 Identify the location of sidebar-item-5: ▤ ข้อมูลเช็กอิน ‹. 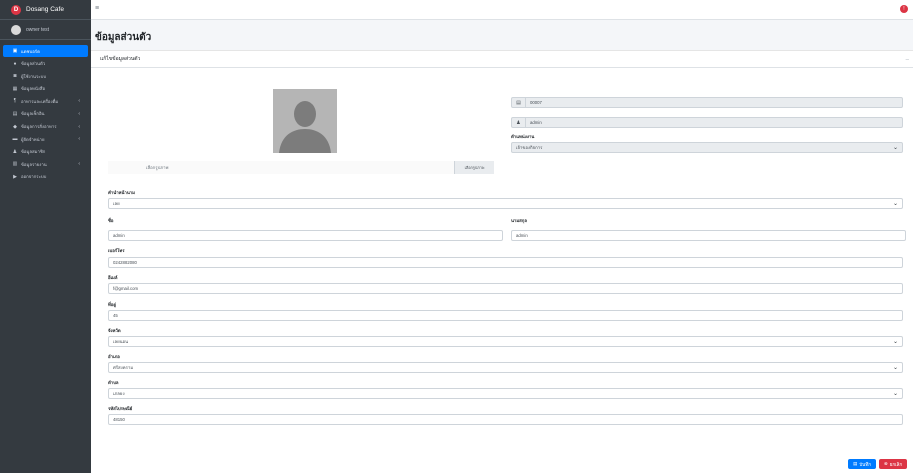
(45, 114).